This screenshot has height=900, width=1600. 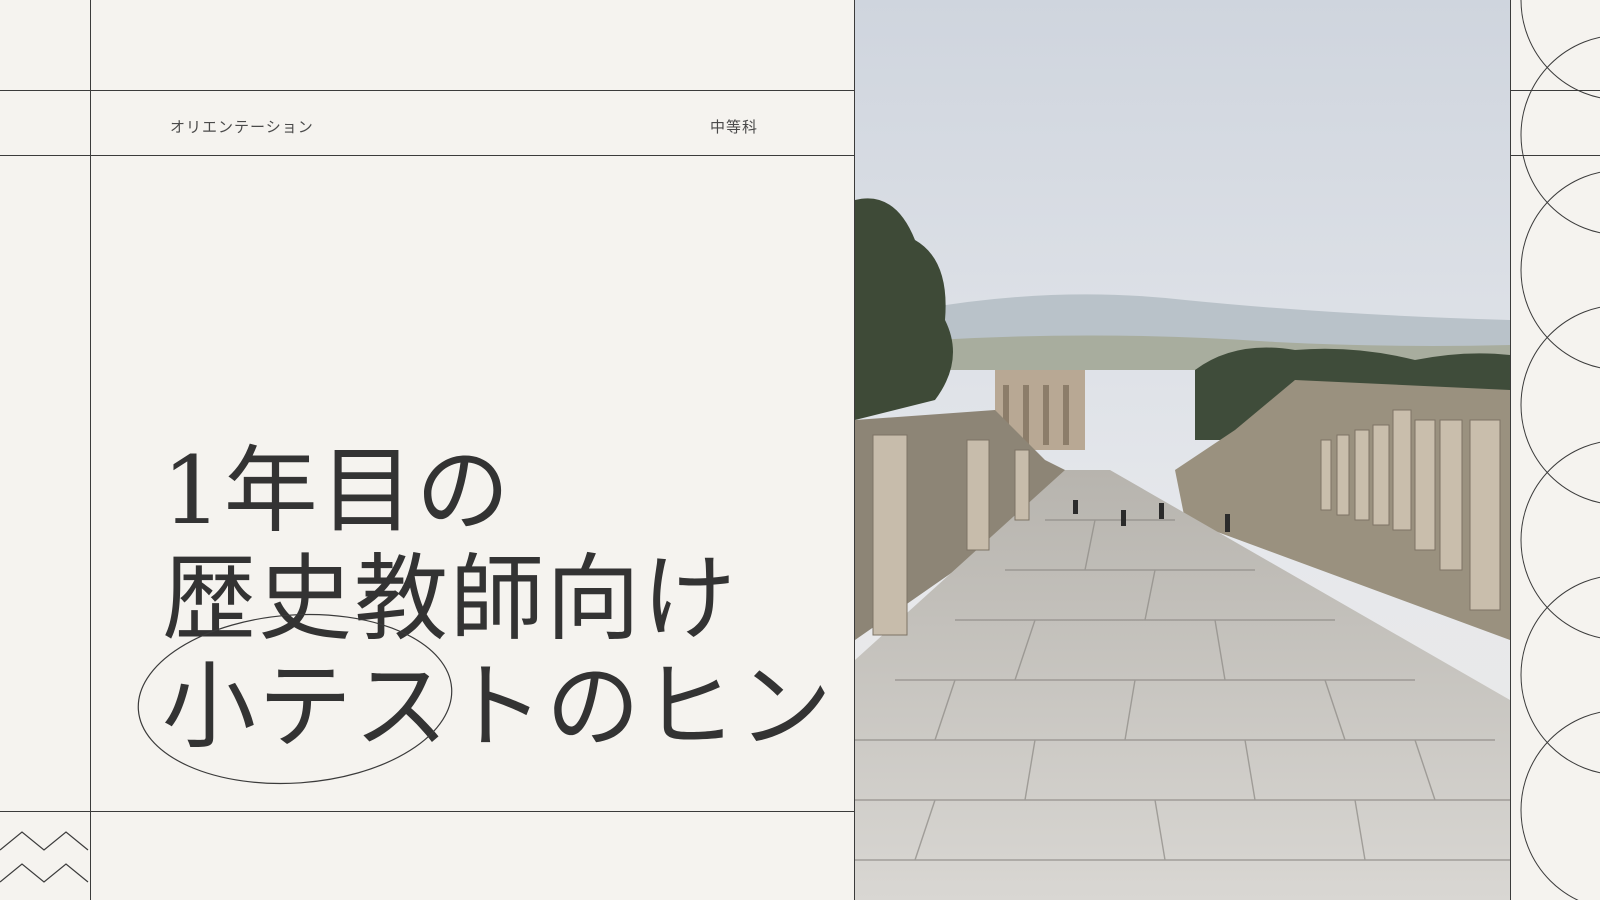 I want to click on header-left-label: オリエンテーション, so click(x=242, y=127).